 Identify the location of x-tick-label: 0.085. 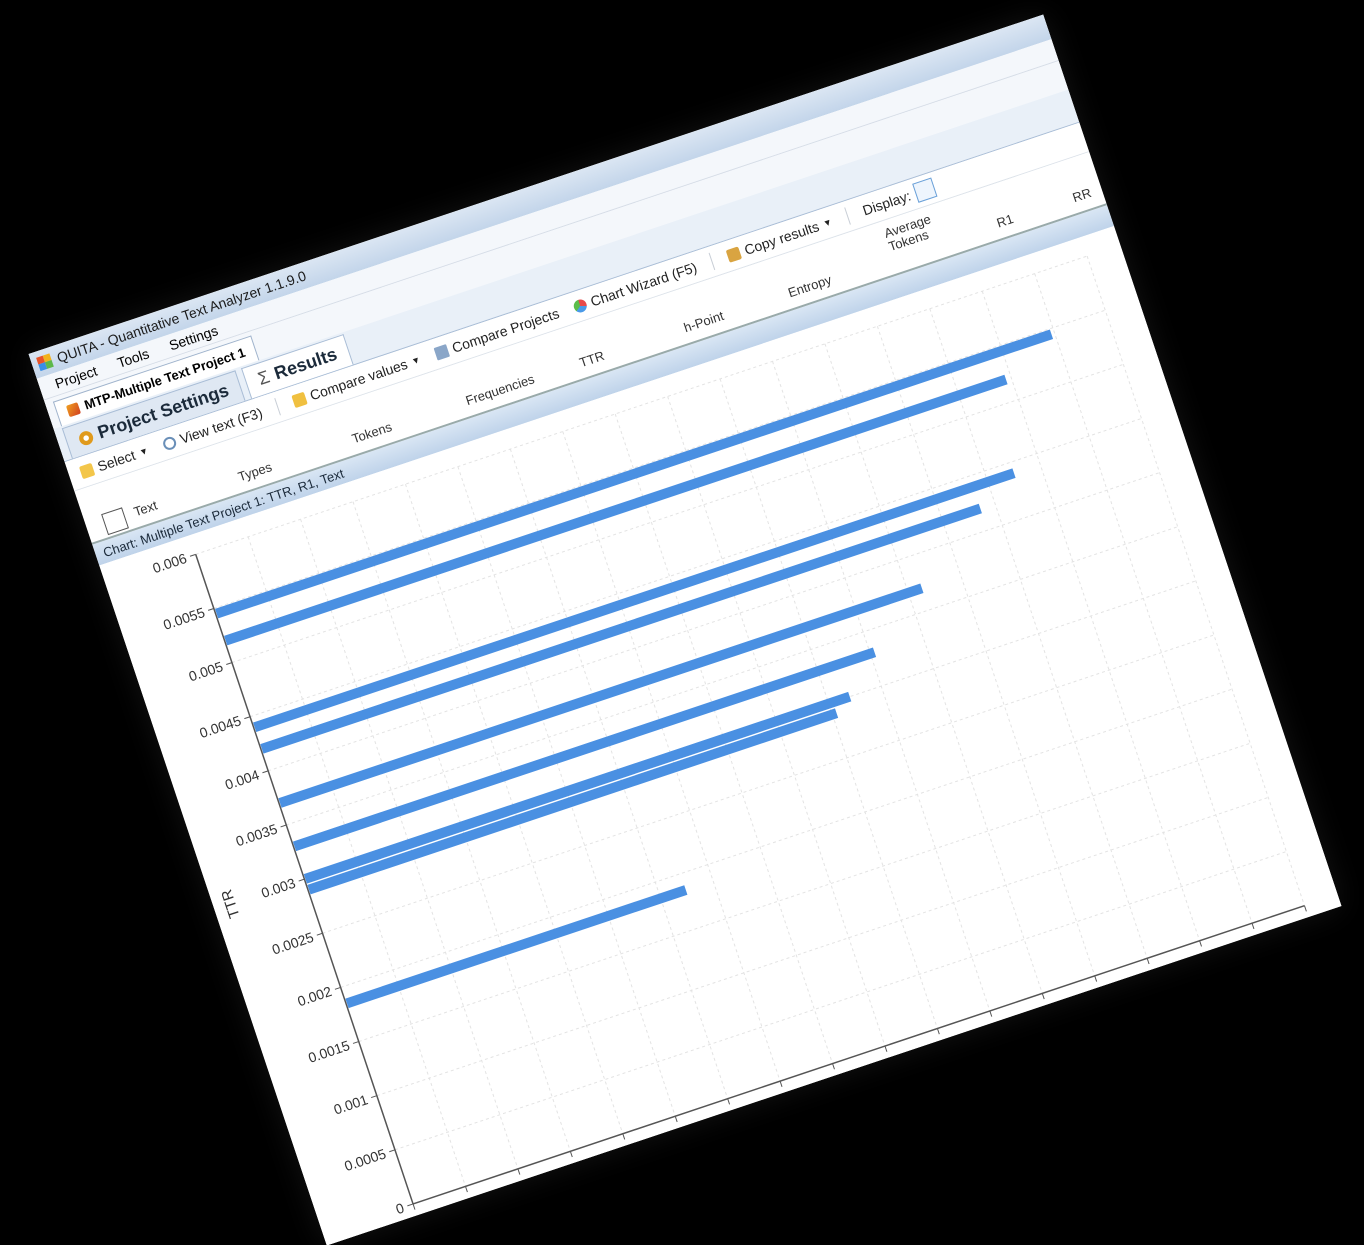
(1310, 923).